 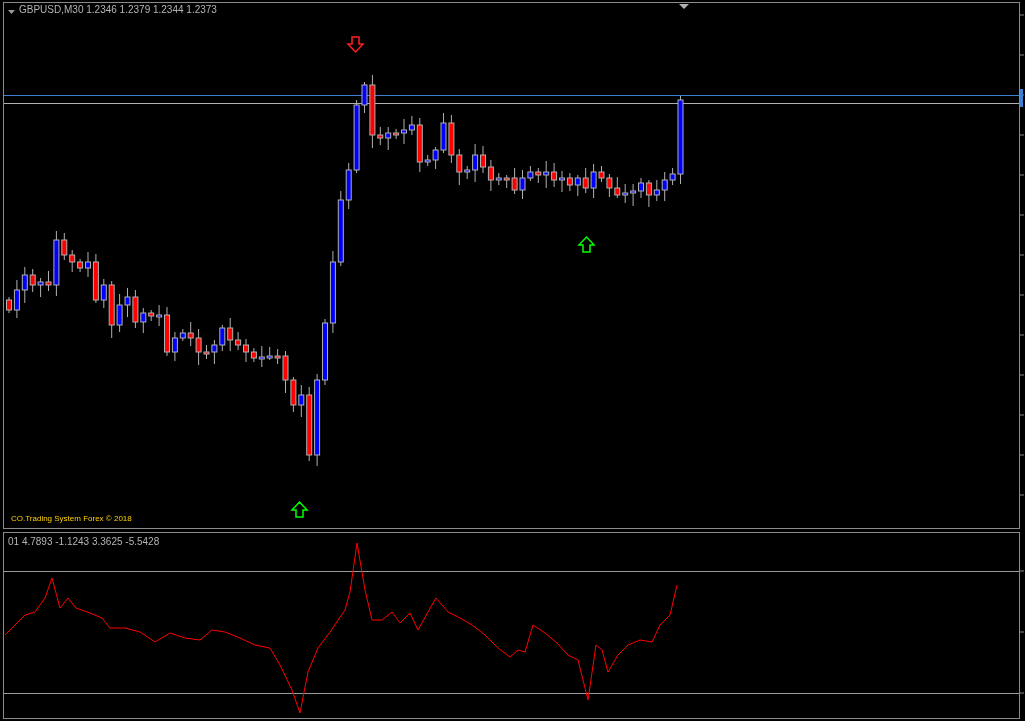 What do you see at coordinates (84, 541) in the screenshot?
I see `indicator-header: 01 4.7893 -1.1243 3.3625 -5.5428` at bounding box center [84, 541].